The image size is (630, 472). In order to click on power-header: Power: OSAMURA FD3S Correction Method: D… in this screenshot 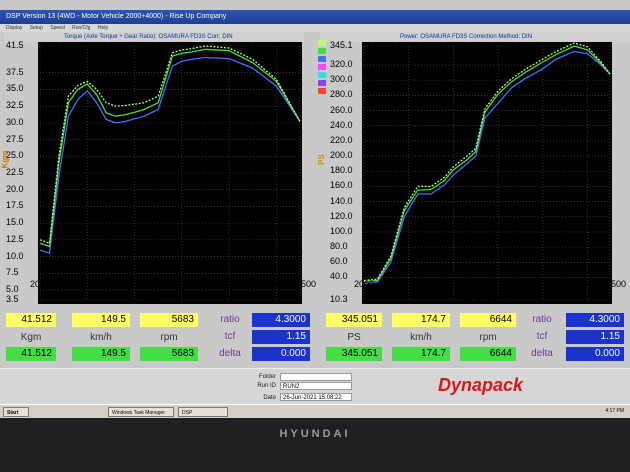, I will do `click(475, 37)`.